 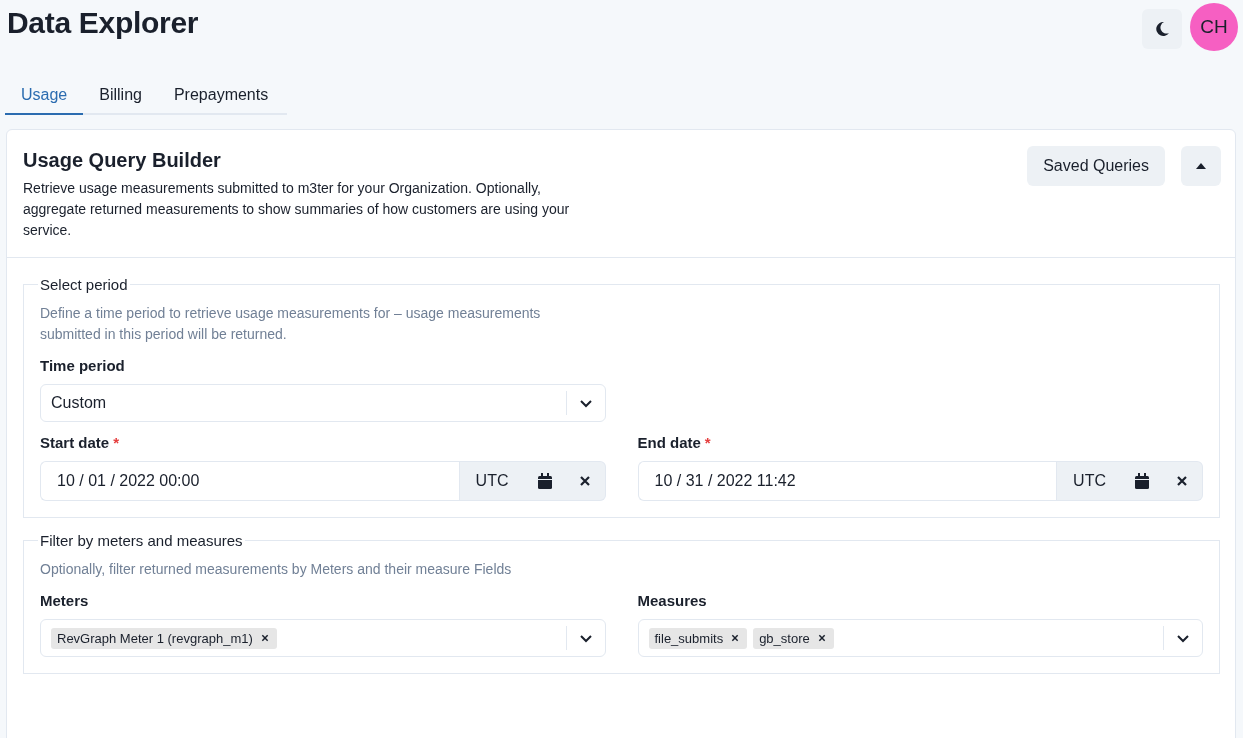 What do you see at coordinates (291, 324) in the screenshot?
I see `section-hint: Define a time period to retrieve usage measurements for – usage measurements submitted in this period will be returned.` at bounding box center [291, 324].